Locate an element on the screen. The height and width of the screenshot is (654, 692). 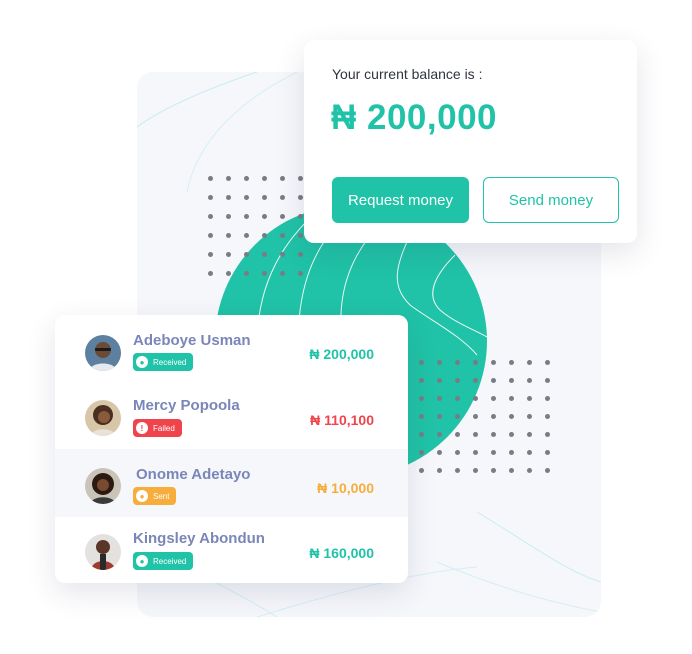
transaction-name: Mercy Popoola is located at coordinates (186, 405).